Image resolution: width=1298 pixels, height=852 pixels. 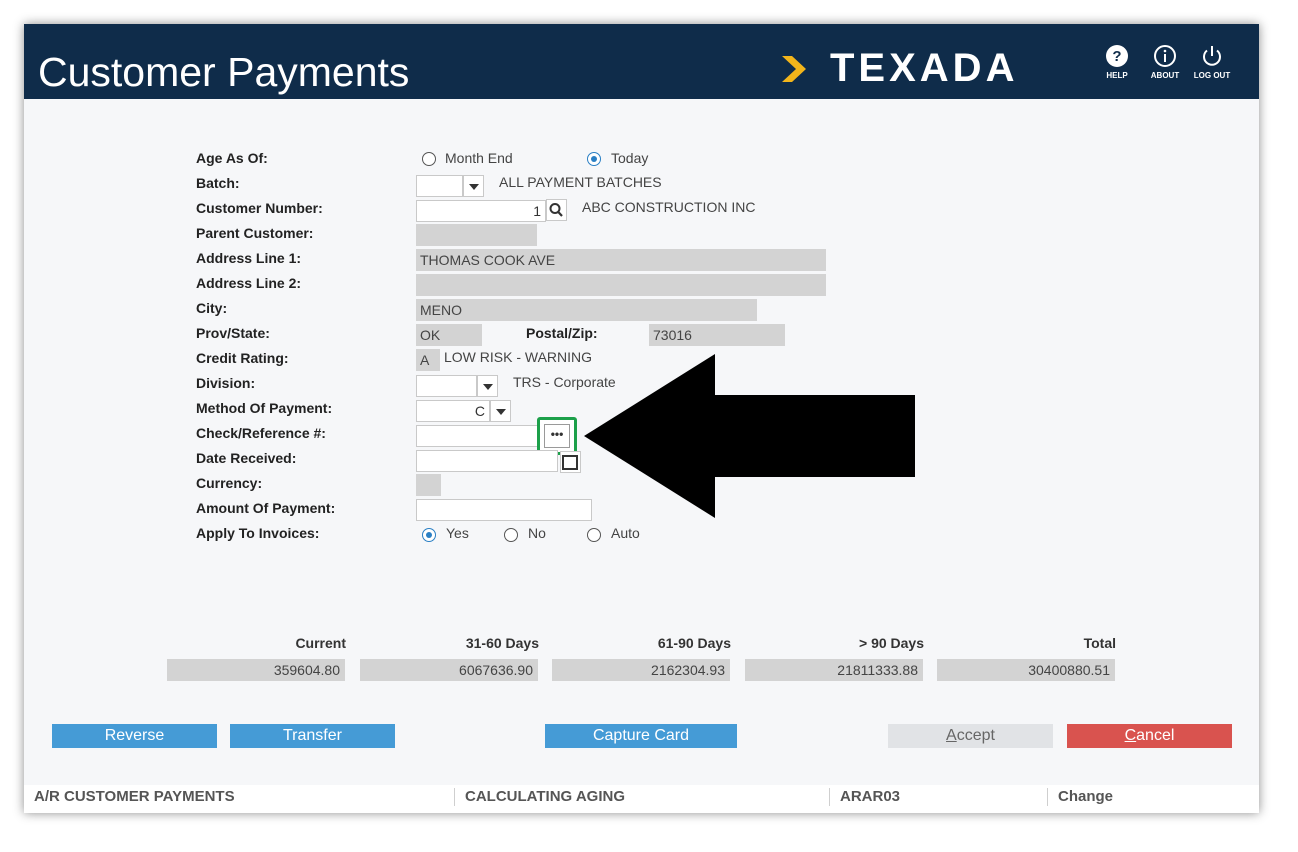 What do you see at coordinates (312, 736) in the screenshot?
I see `transfer-button: Transfer` at bounding box center [312, 736].